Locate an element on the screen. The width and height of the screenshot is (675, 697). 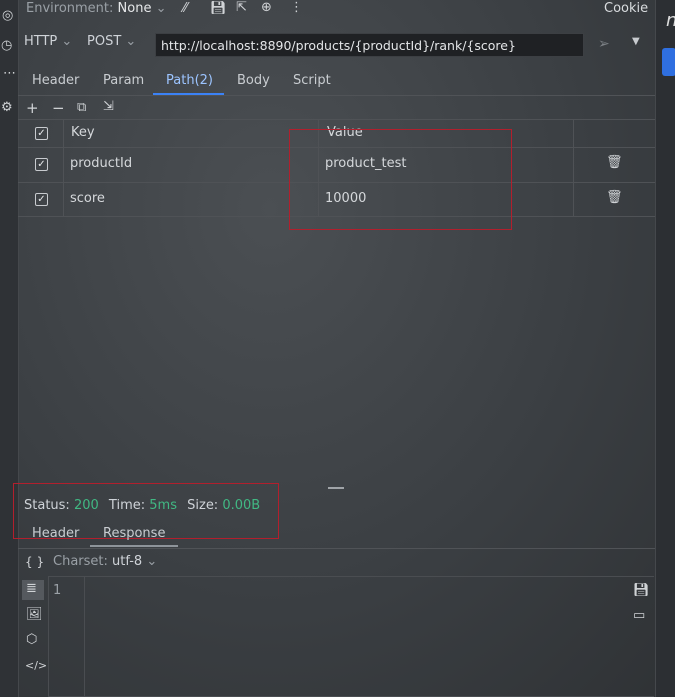
response-active-tab-indicator is located at coordinates (134, 546).